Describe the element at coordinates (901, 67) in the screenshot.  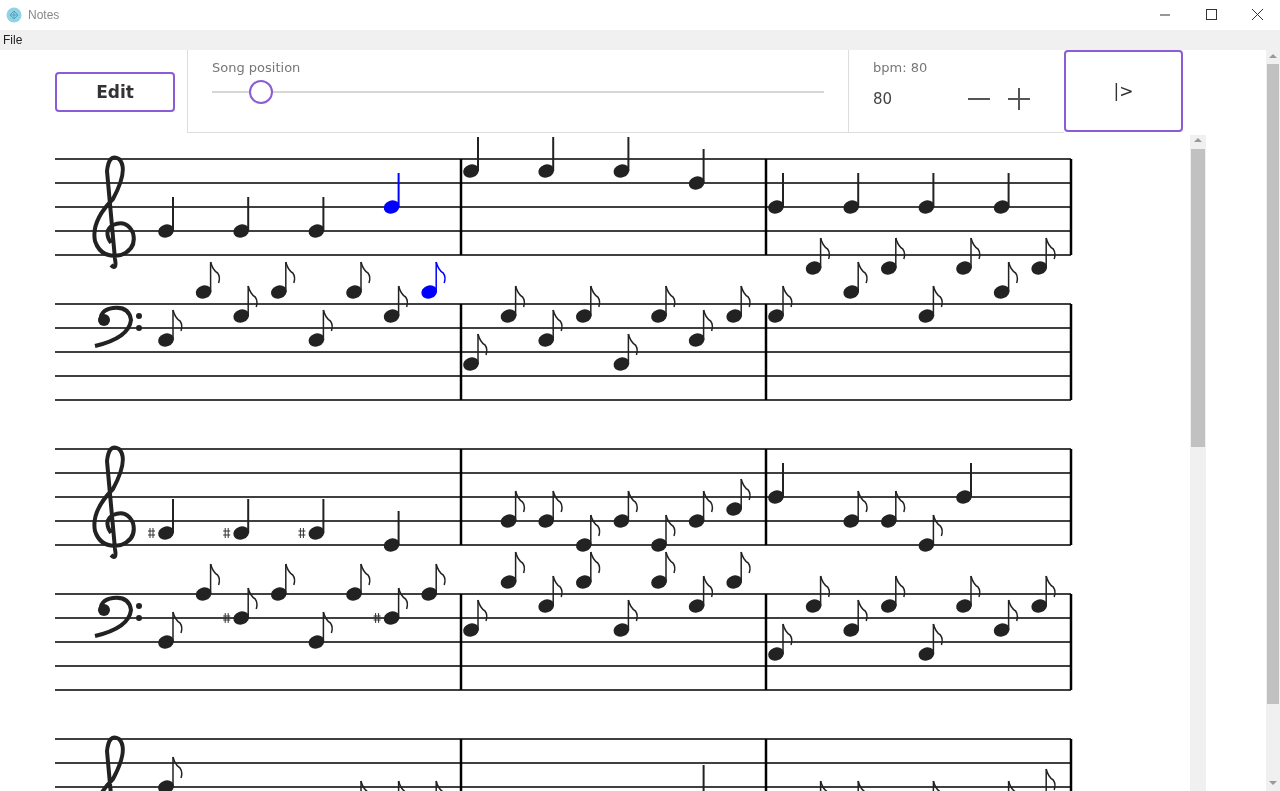
I see `bpm-label: bpm: 80` at that location.